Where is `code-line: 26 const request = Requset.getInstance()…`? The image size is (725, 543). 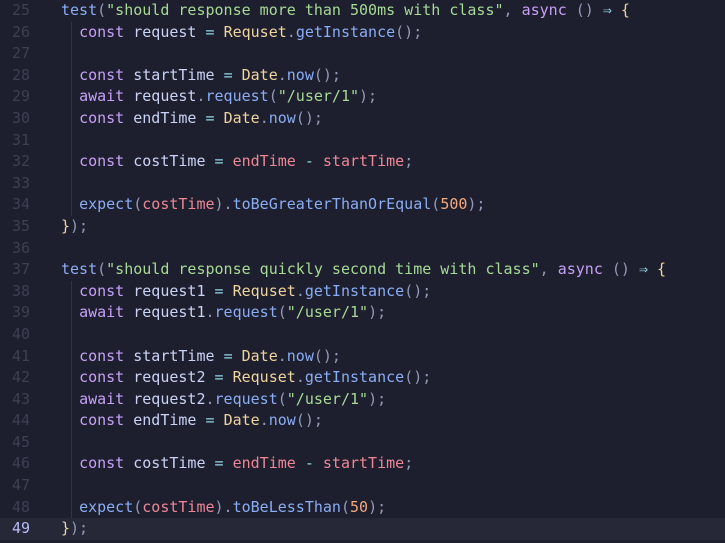
code-line: 26 const request = Requset.getInstance()… is located at coordinates (362, 32).